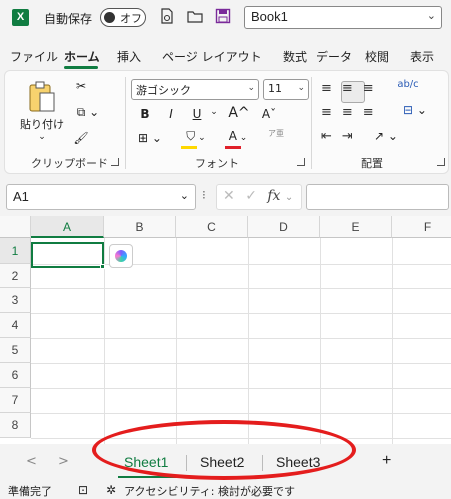  What do you see at coordinates (229, 196) in the screenshot?
I see `cancel-icon: ✕` at bounding box center [229, 196].